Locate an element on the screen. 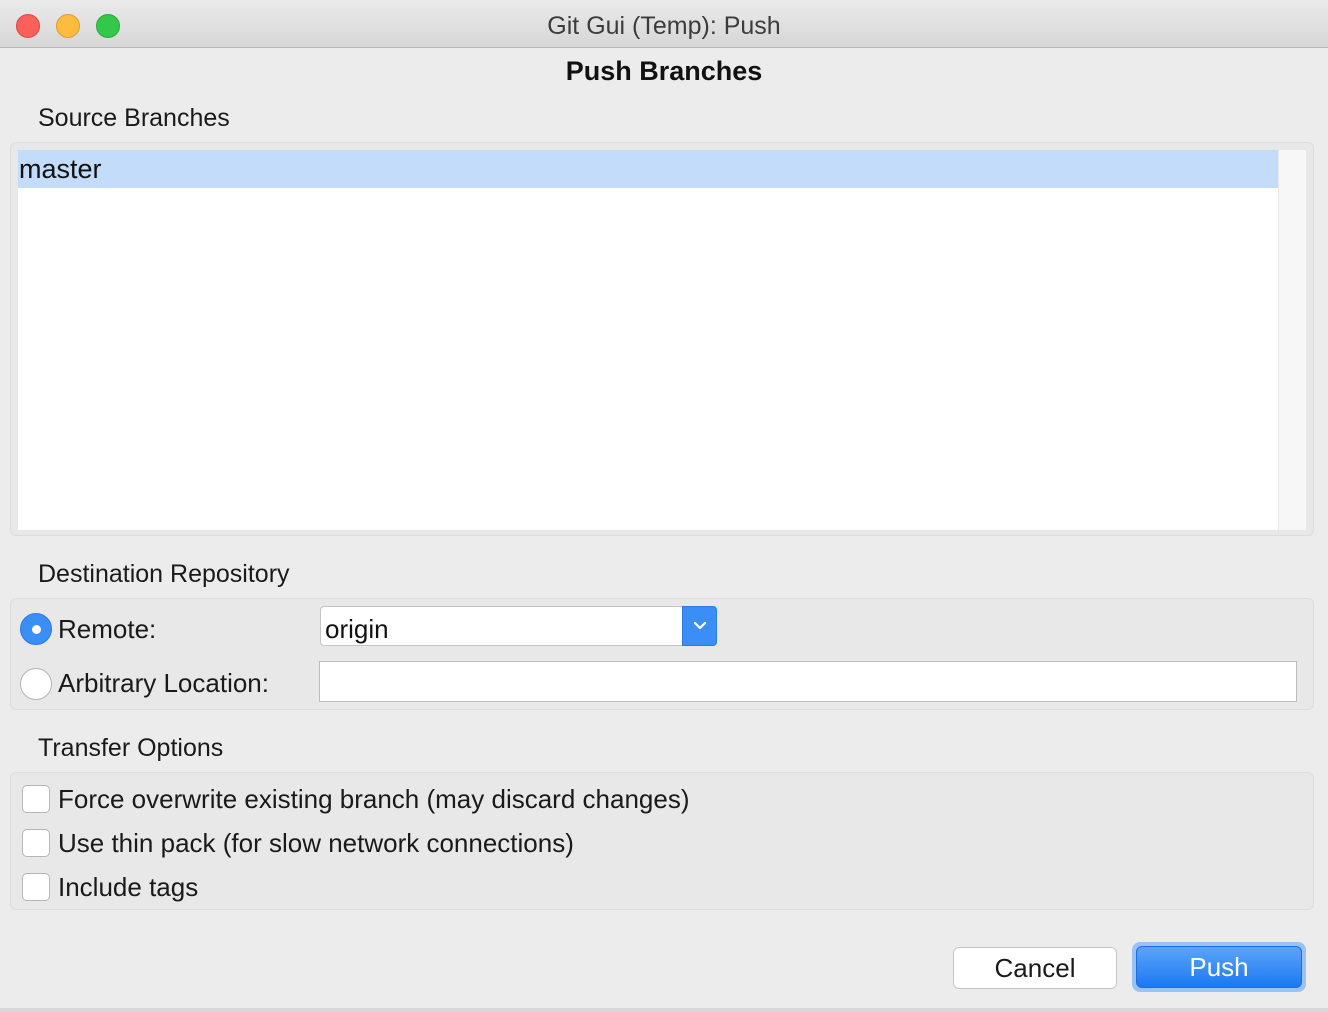 Image resolution: width=1328 pixels, height=1012 pixels. title-bar: Git Gui (Temp): Push is located at coordinates (664, 24).